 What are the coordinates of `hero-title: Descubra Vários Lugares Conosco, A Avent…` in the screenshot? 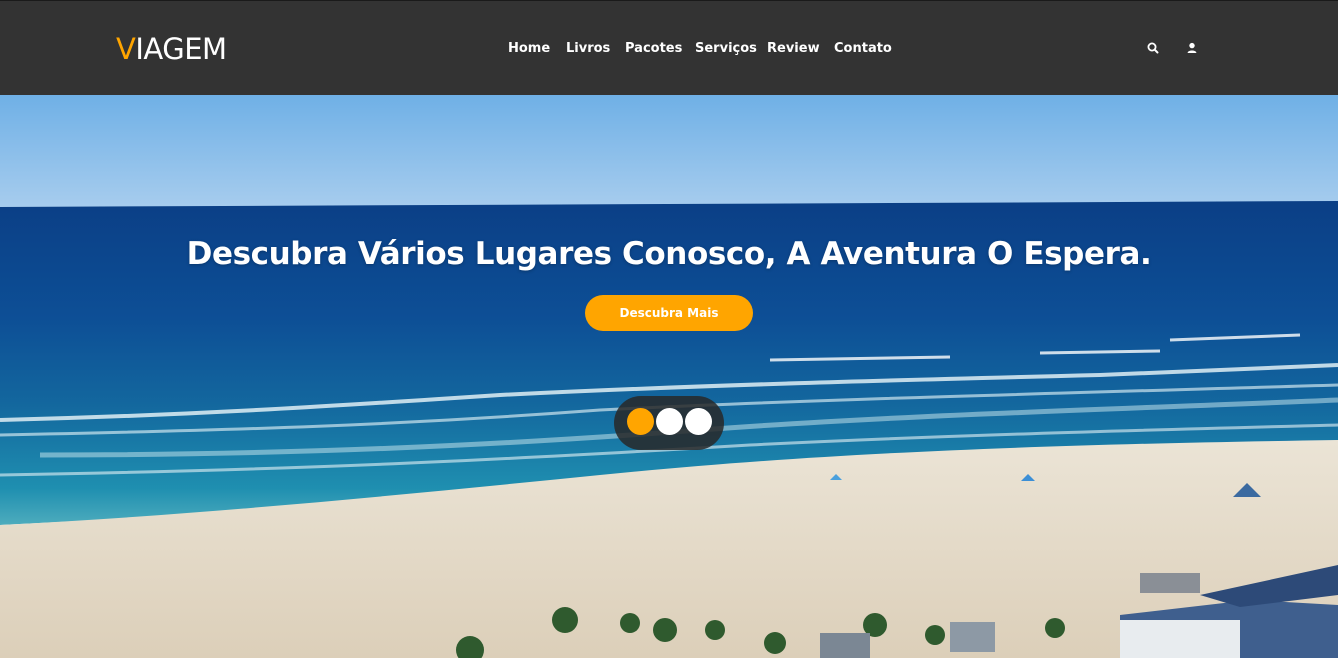 It's located at (669, 254).